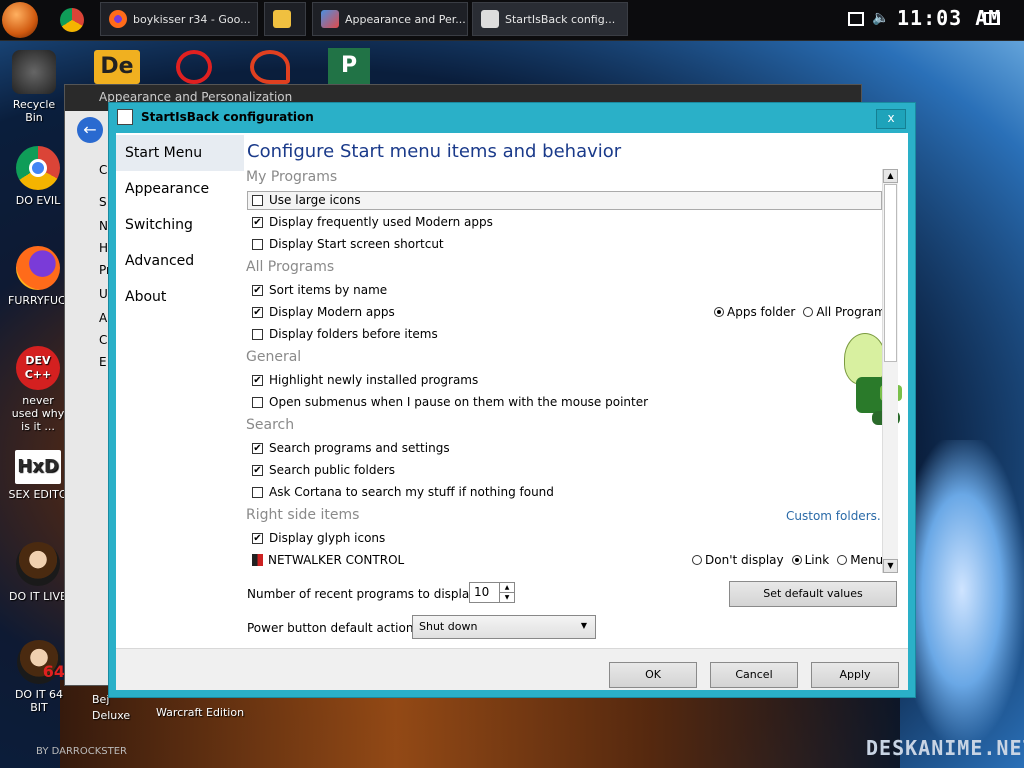  Describe the element at coordinates (506, 588) in the screenshot. I see `spin-up-icon: ▲` at that location.